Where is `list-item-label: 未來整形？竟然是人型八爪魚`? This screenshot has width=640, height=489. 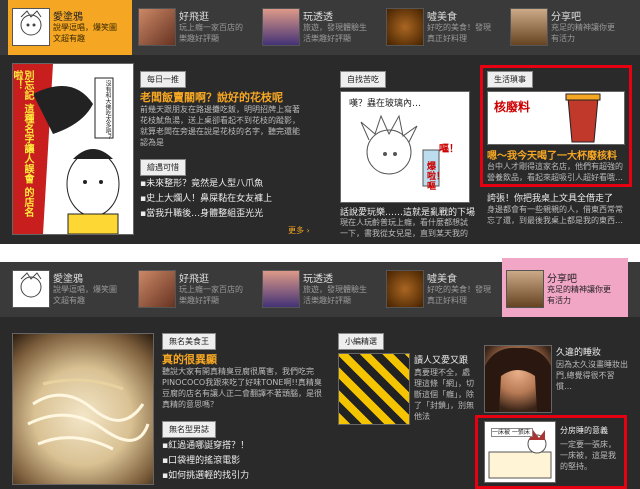
list-item-label: 未來整形？竟然是人型八爪魚 is located at coordinates (205, 184).